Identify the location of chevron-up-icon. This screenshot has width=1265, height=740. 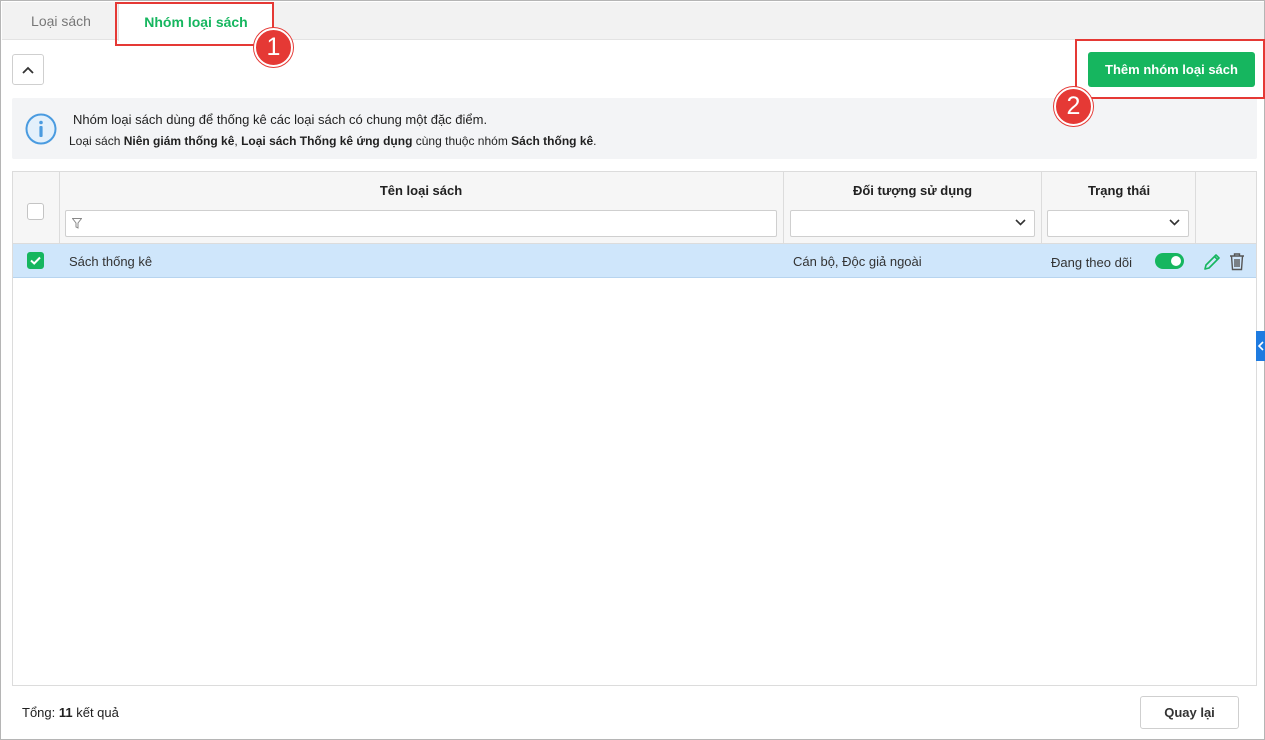
(28, 70).